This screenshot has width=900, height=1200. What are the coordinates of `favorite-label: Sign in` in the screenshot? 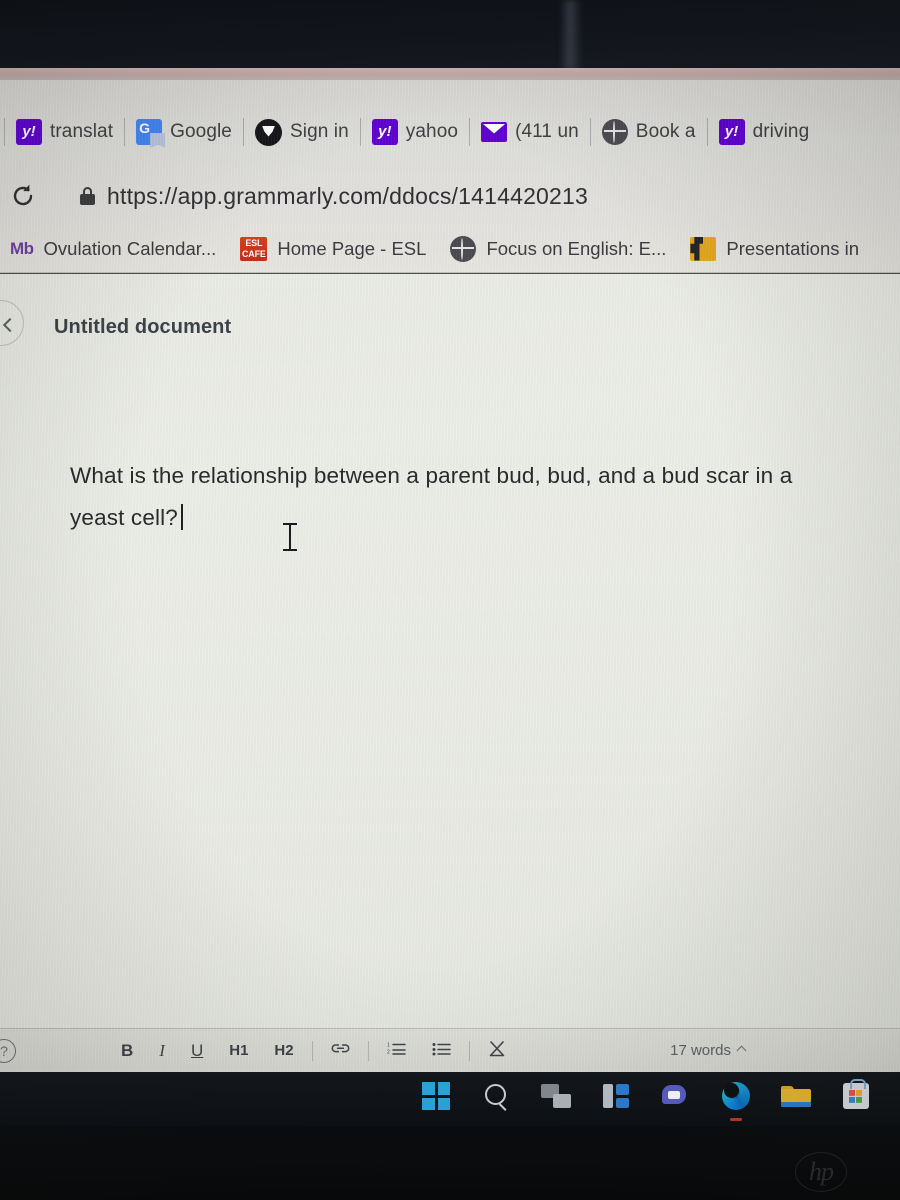 It's located at (319, 131).